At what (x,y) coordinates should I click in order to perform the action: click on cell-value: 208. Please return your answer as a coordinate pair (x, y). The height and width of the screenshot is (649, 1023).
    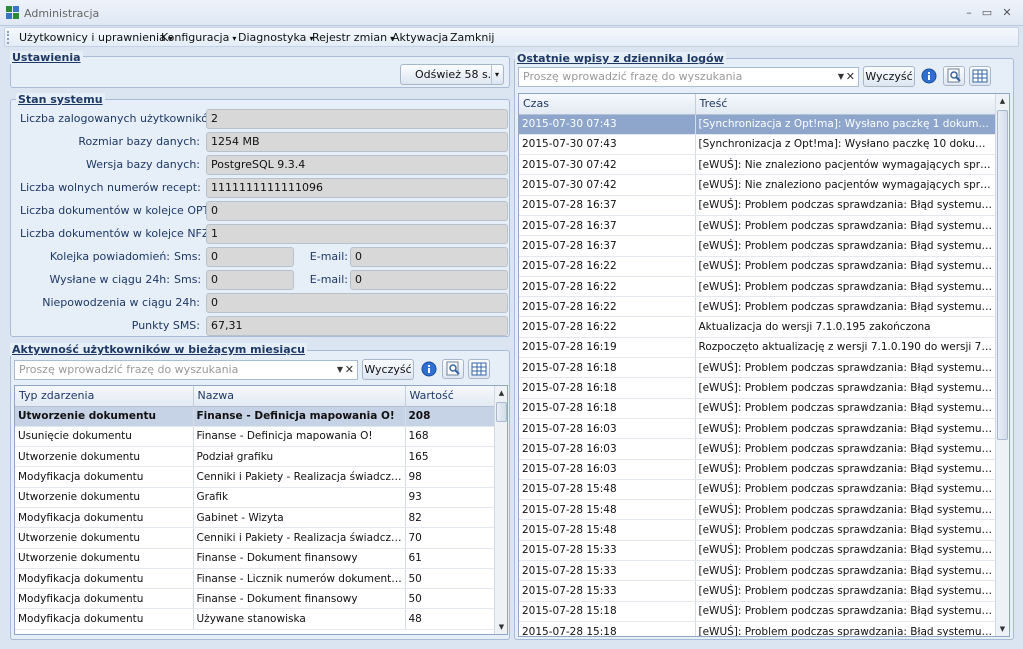
    Looking at the image, I should click on (450, 416).